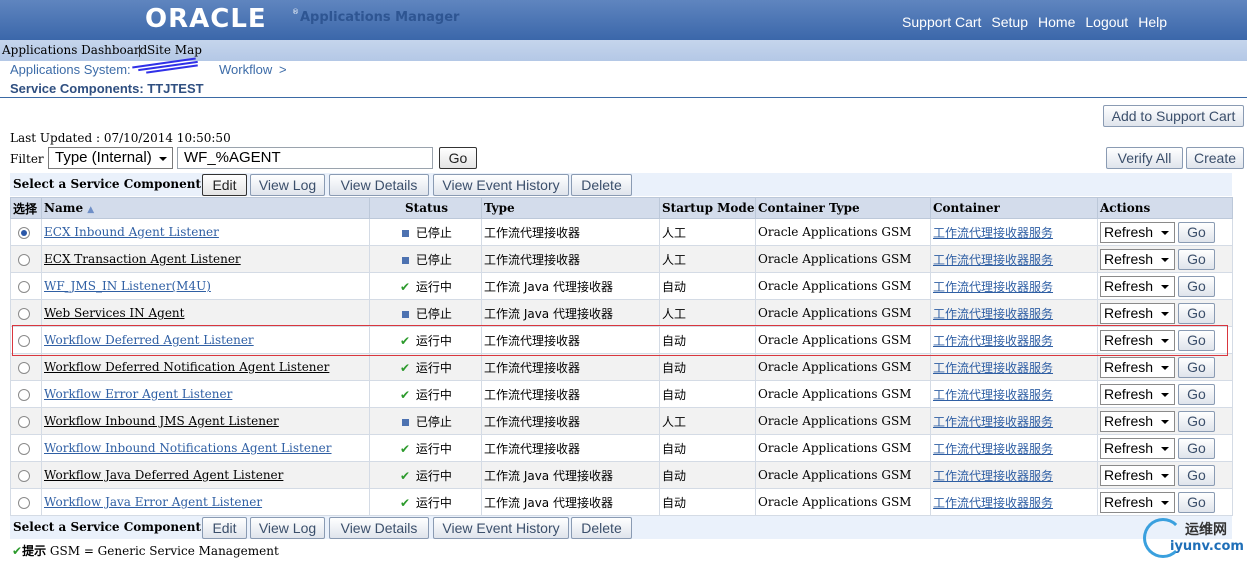  I want to click on component-name-link: WF_JMS_IN Listener(M4U), so click(127, 286).